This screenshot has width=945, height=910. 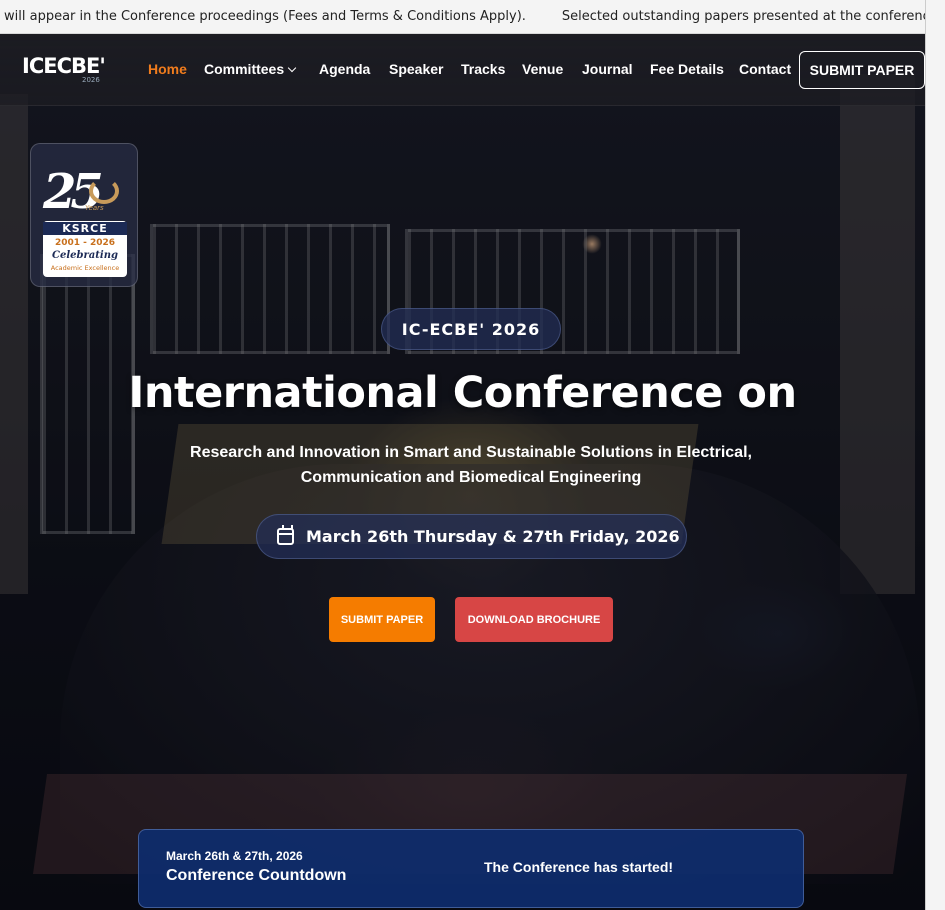 I want to click on badge-celebrating: Celebrating, so click(x=85, y=255).